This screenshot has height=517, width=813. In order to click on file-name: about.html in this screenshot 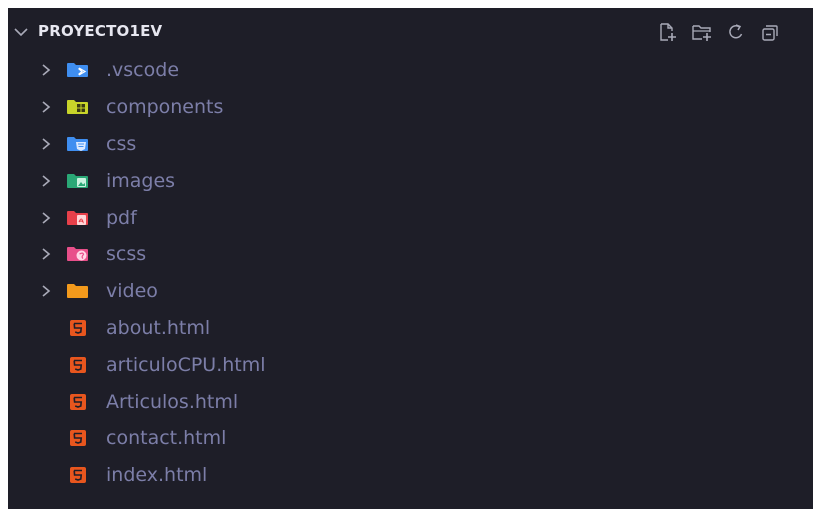, I will do `click(158, 327)`.